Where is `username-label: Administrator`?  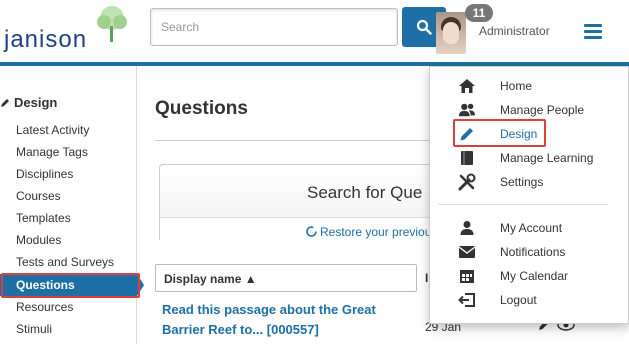
username-label: Administrator is located at coordinates (514, 31).